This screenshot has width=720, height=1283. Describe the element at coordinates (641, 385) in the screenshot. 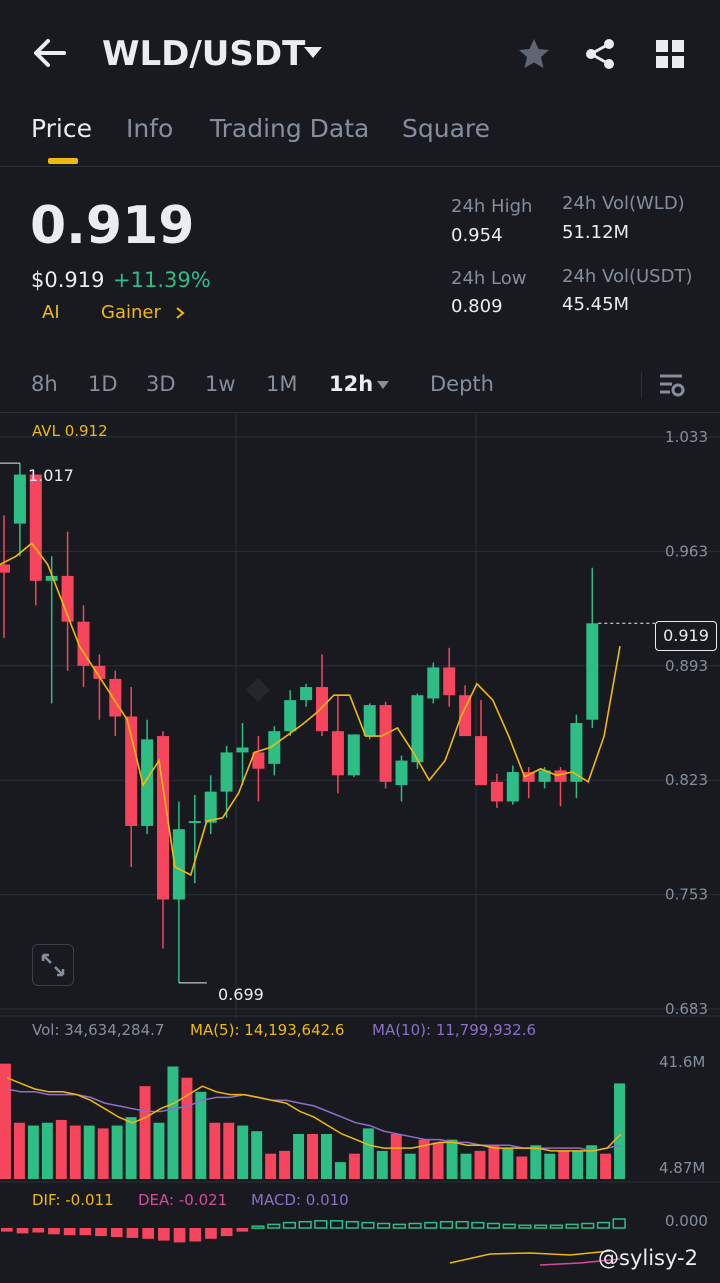

I see `divider` at that location.